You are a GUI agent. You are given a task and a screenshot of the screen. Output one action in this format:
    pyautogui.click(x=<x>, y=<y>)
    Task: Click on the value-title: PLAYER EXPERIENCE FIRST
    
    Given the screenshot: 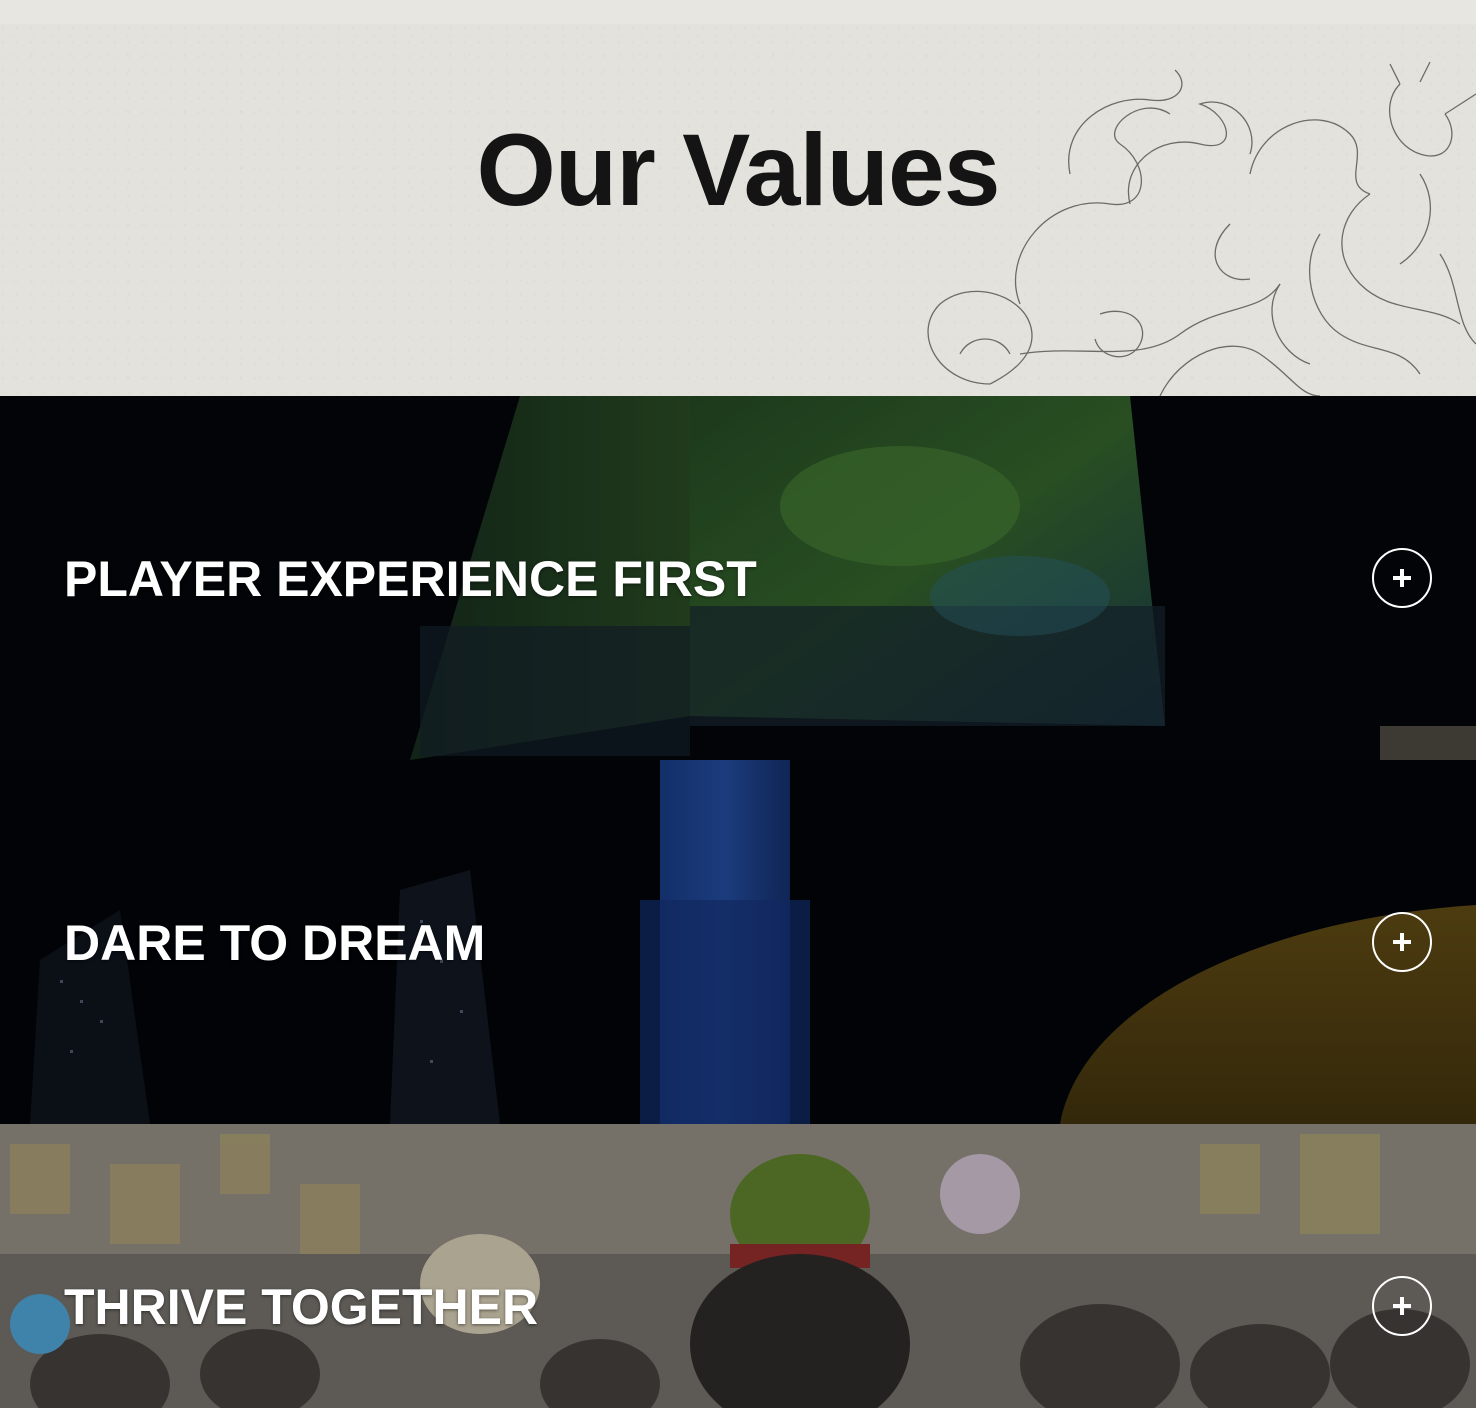 What is the action you would take?
    pyautogui.click(x=410, y=579)
    